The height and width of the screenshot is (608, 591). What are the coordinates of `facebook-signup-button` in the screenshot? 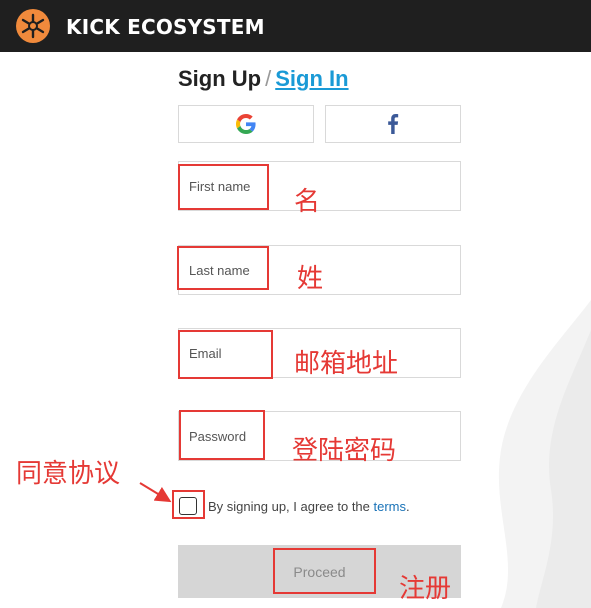 It's located at (393, 124).